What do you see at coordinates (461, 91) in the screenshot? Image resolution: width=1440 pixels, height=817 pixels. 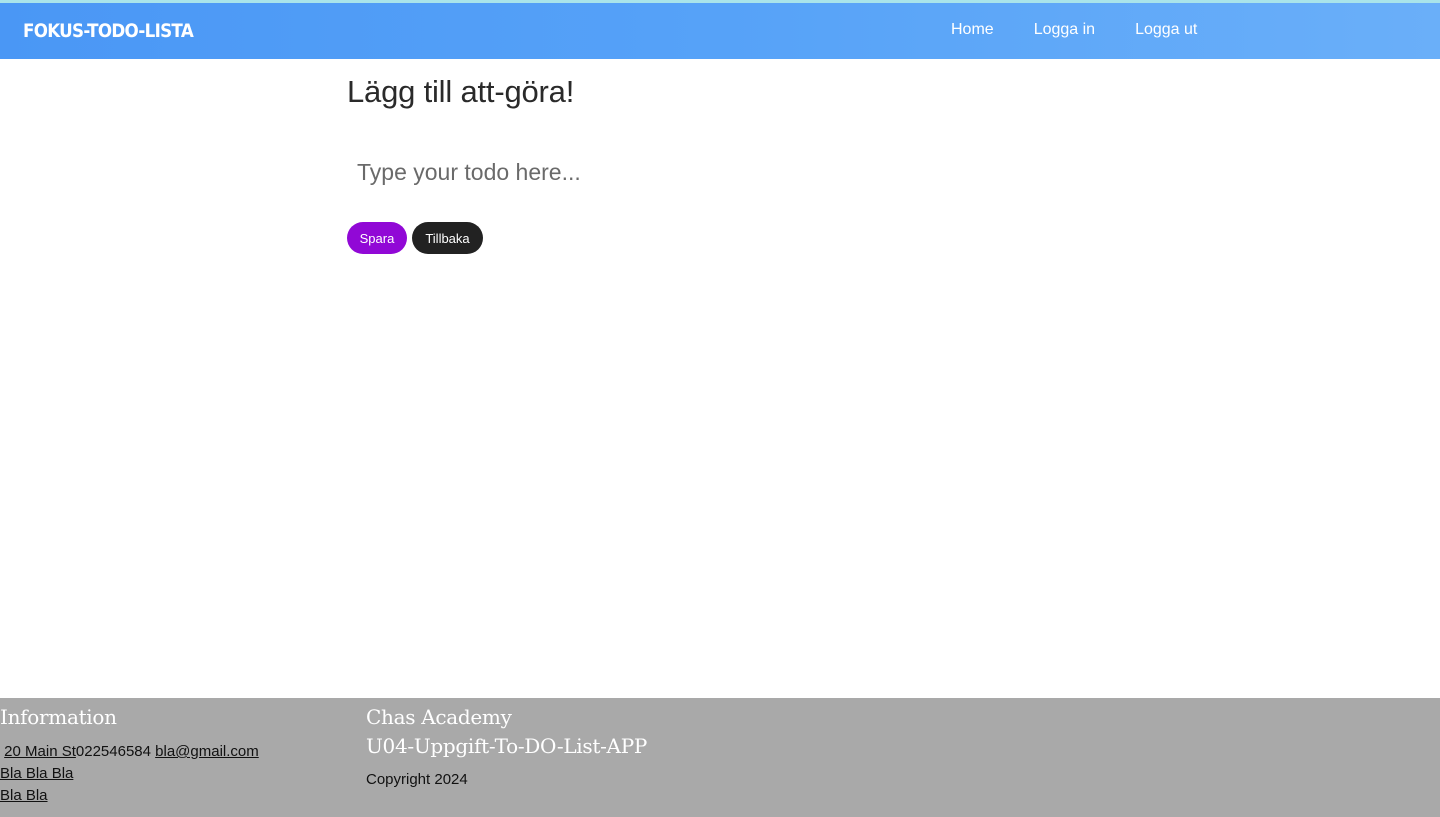 I see `page-title: Lägg till att-göra!` at bounding box center [461, 91].